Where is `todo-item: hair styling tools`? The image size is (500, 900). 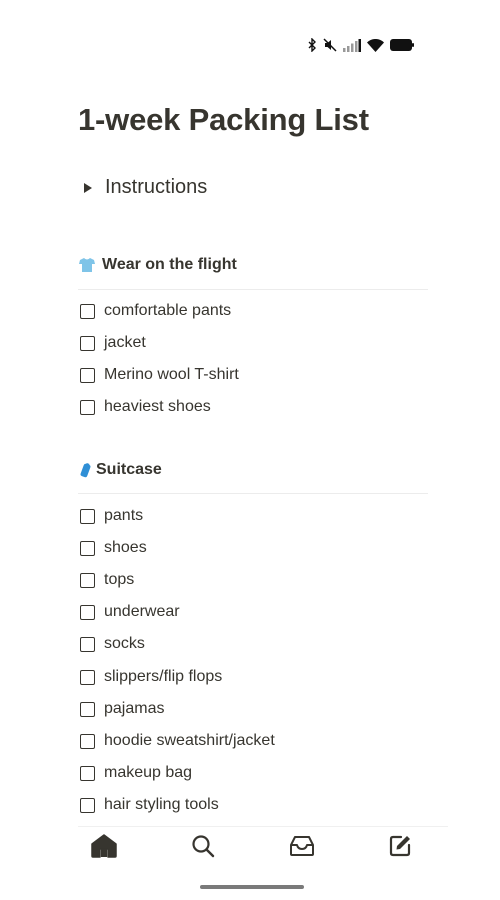 todo-item: hair styling tools is located at coordinates (149, 805).